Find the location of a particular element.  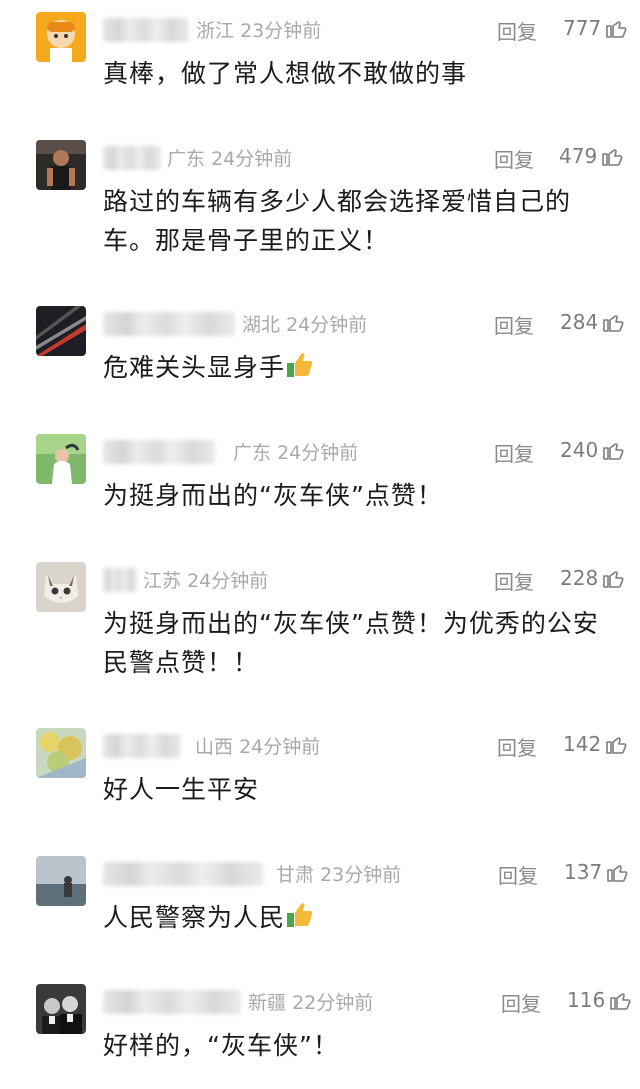

comment-text: 人民警察为人民 is located at coordinates (363, 917).